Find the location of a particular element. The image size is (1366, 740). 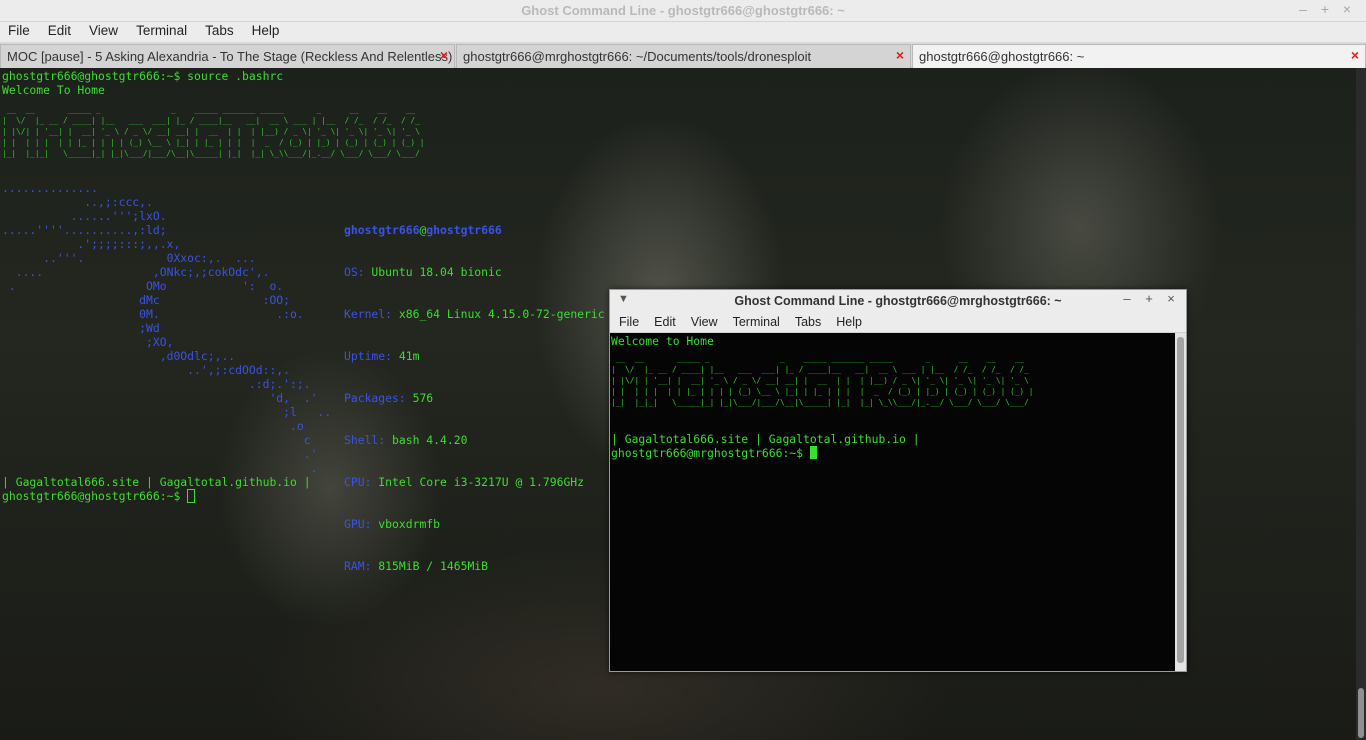

prompt-line: ghostgtr666@mrghostgtr666:~$ is located at coordinates (714, 453).